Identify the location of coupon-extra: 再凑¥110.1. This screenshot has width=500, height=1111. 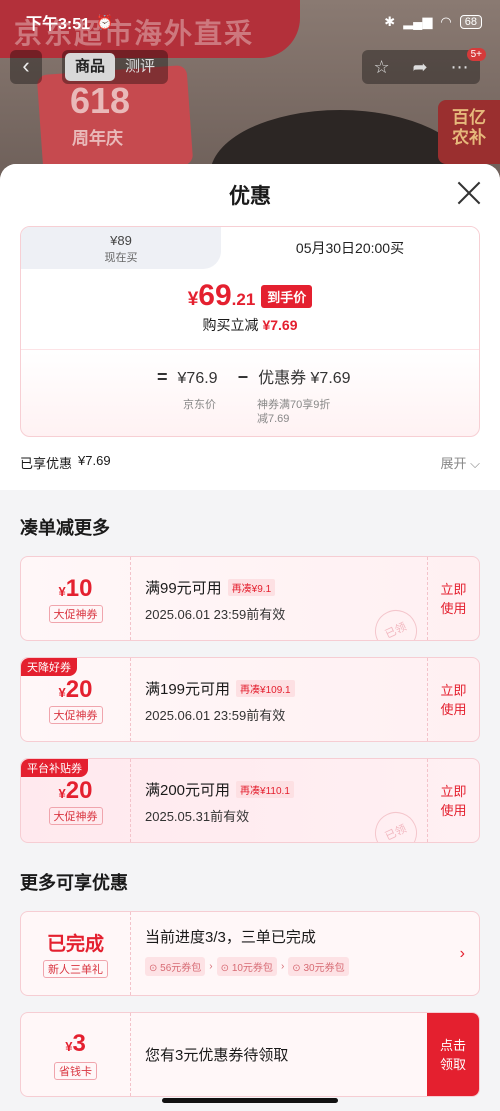
(265, 789).